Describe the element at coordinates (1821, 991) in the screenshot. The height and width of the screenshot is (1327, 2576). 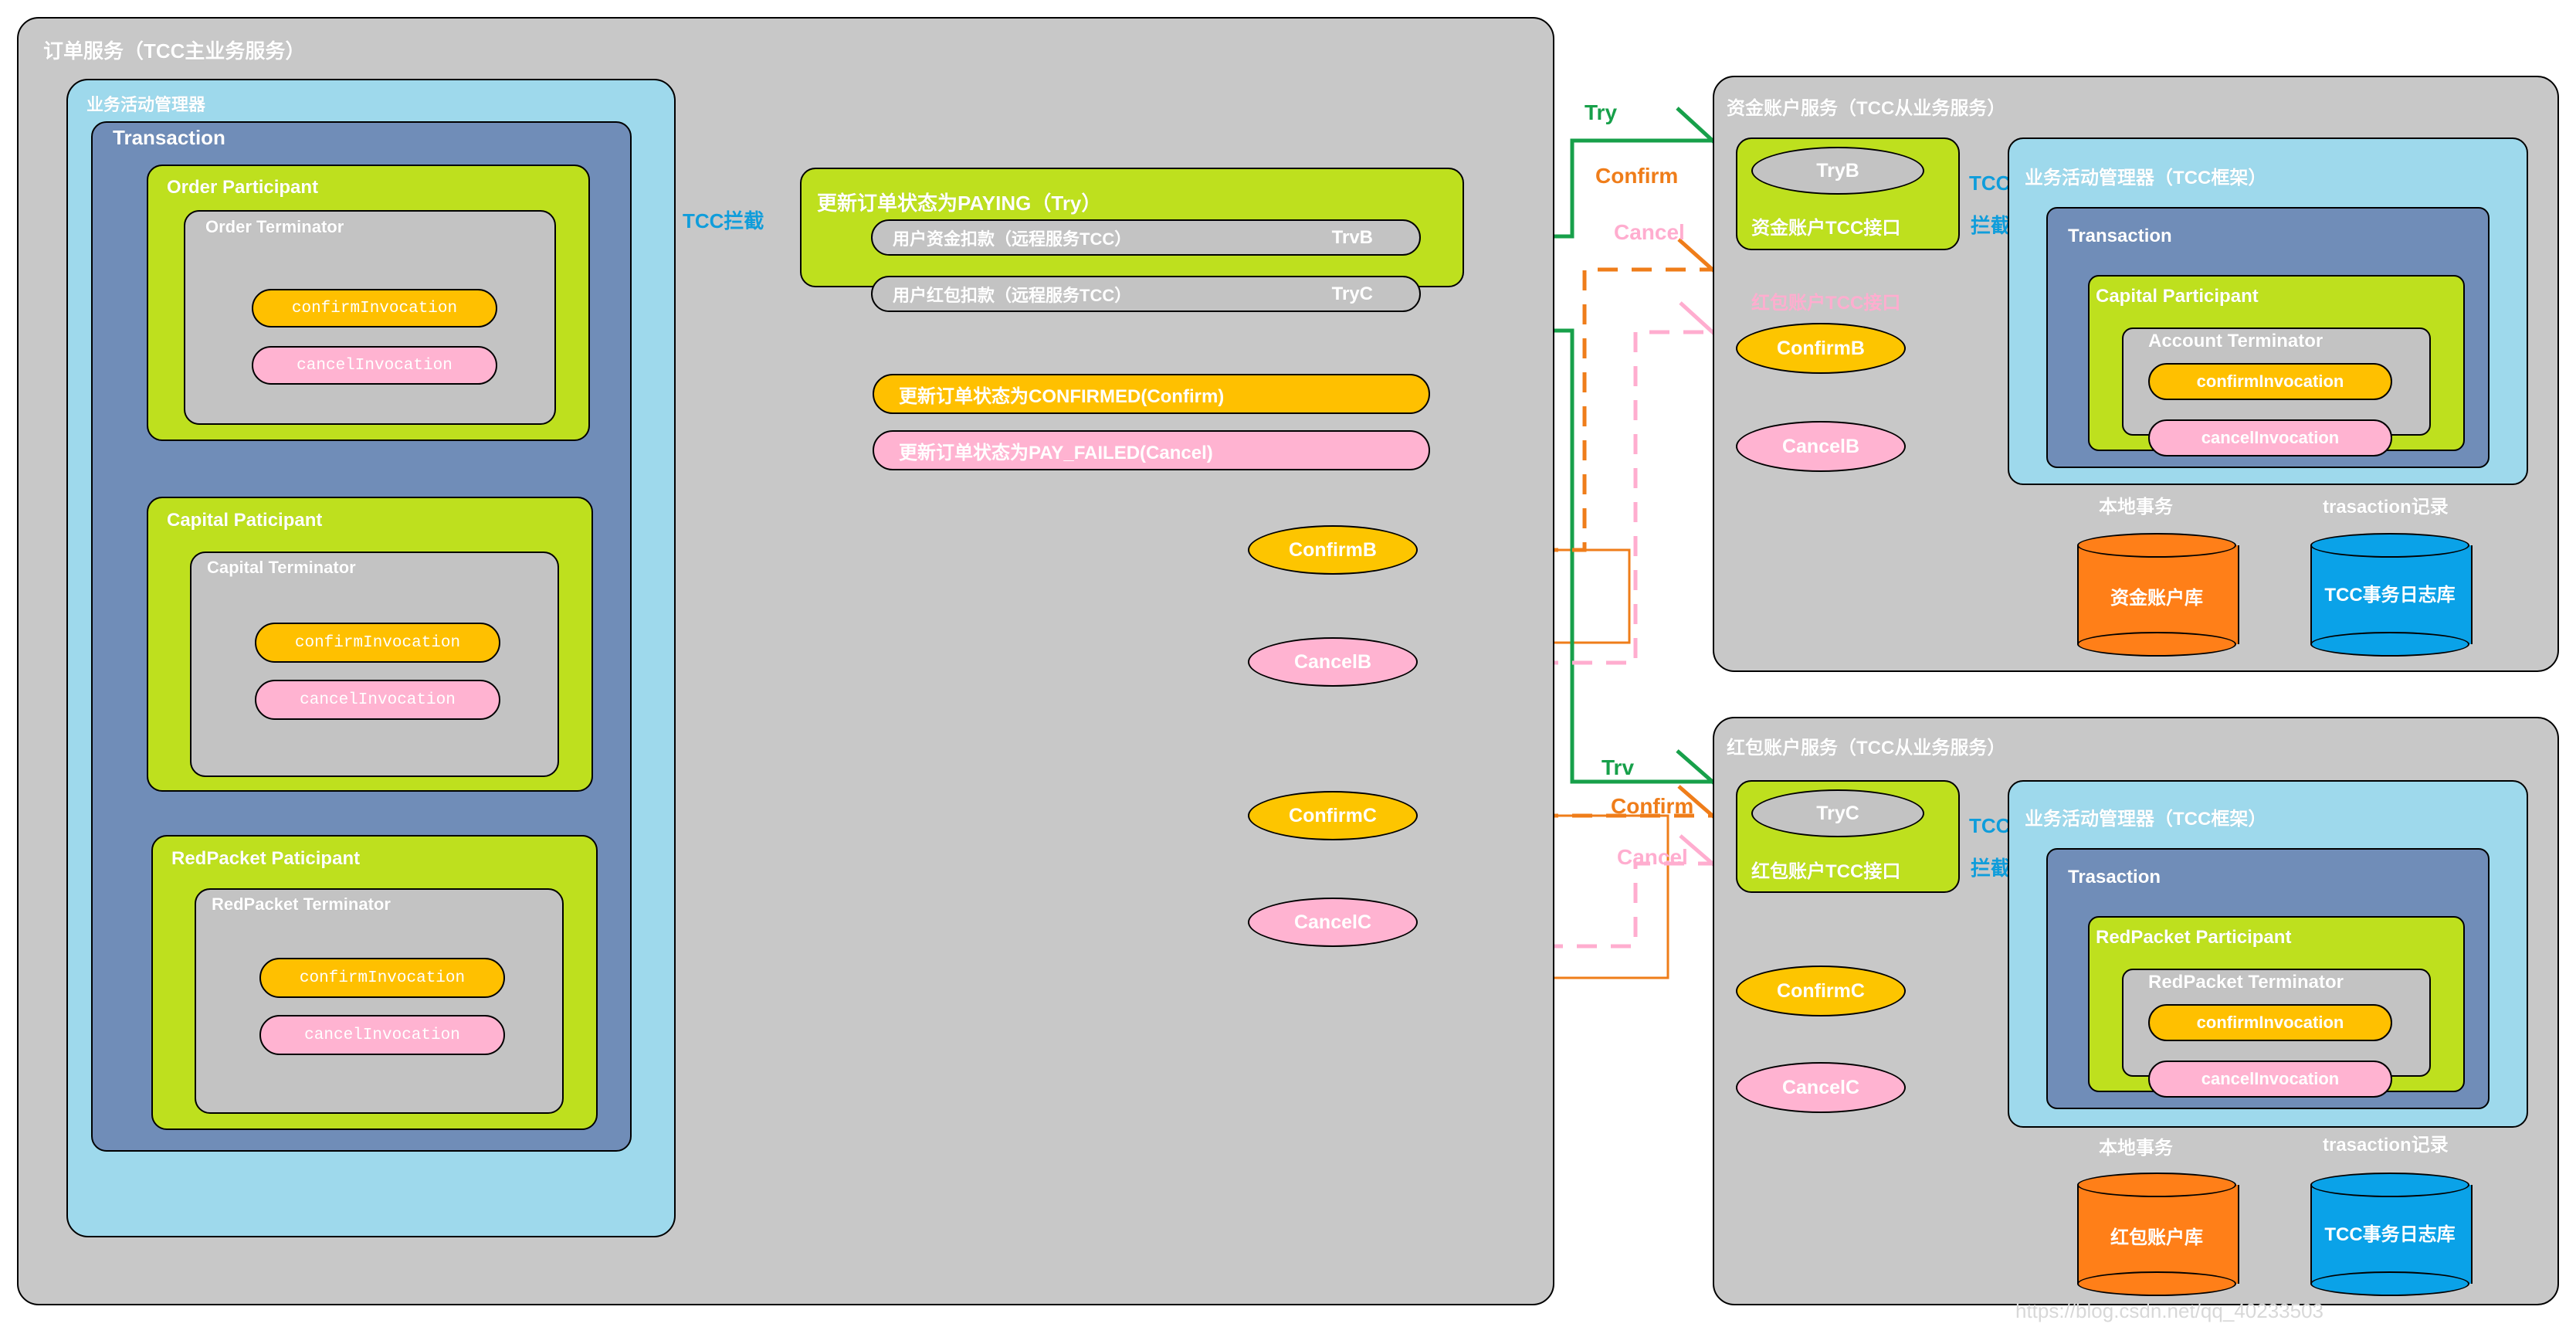
I see `redpacket-confirmc-ellipse: ConfirmC` at that location.